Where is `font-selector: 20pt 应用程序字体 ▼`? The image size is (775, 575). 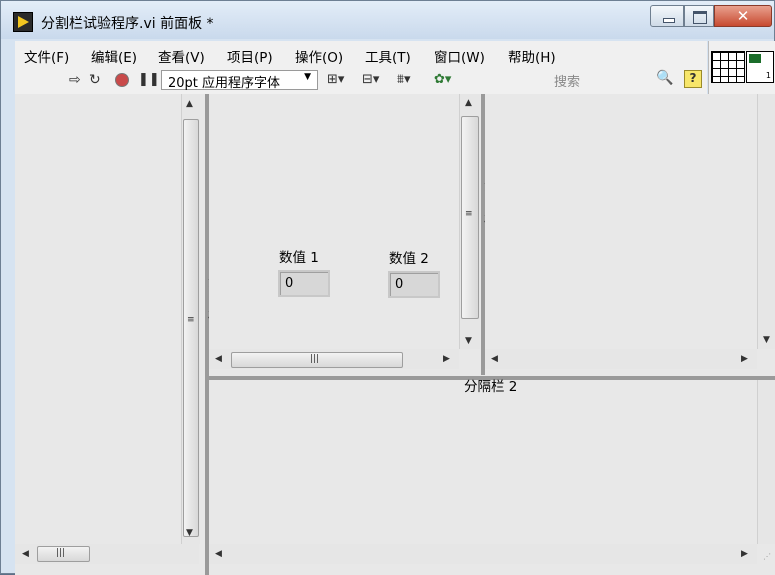
font-selector: 20pt 应用程序字体 ▼ is located at coordinates (239, 80).